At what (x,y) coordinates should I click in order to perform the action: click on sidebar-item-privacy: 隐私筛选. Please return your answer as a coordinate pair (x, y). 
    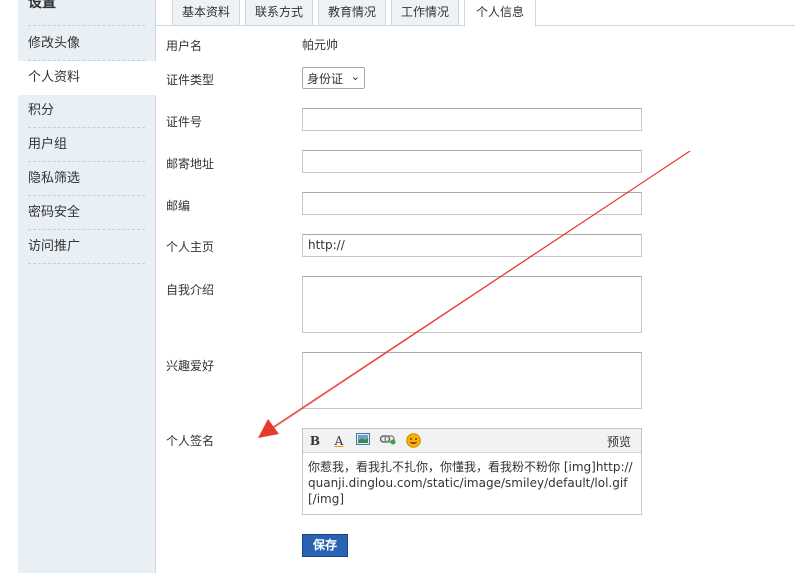
    Looking at the image, I should click on (86, 179).